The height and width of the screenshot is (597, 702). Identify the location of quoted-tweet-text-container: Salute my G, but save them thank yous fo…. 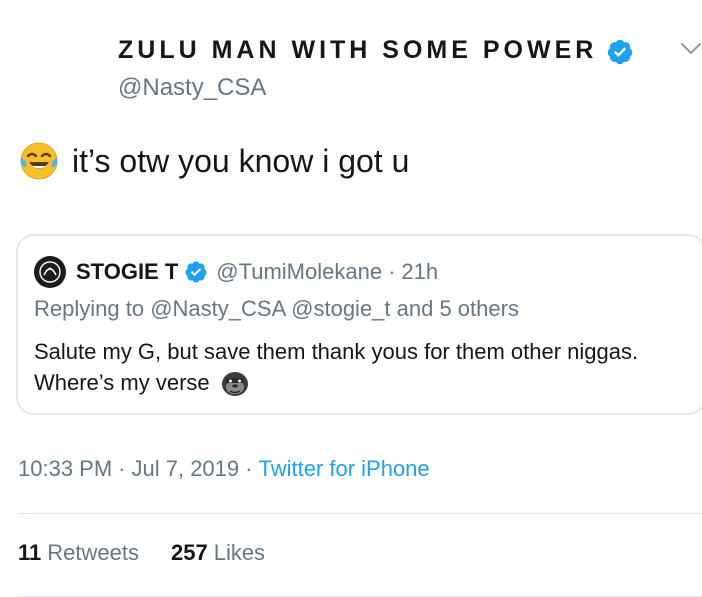
(354, 367).